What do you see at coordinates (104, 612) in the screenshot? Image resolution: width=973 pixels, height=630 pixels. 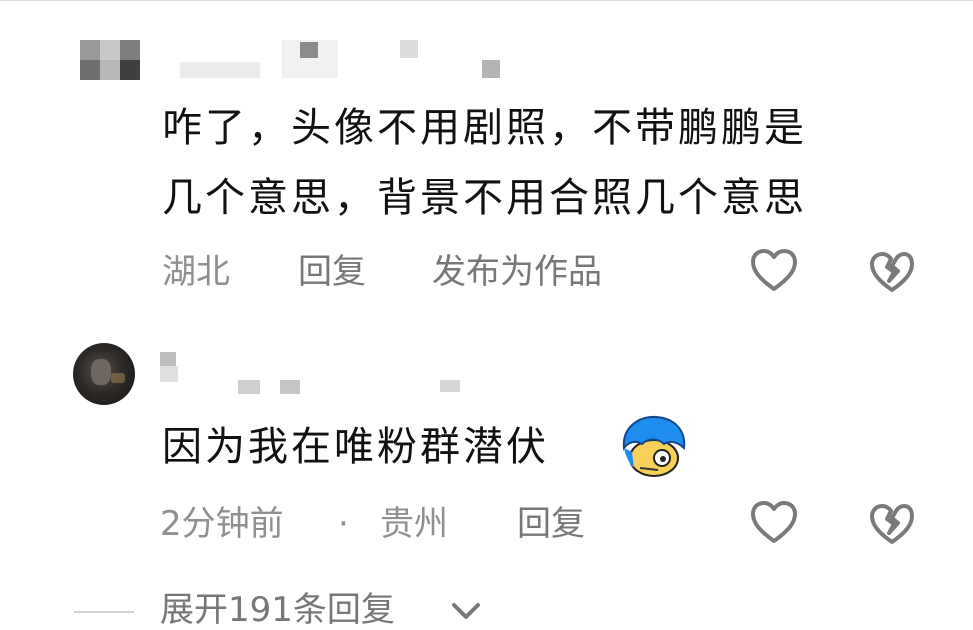 I see `expand-divider` at bounding box center [104, 612].